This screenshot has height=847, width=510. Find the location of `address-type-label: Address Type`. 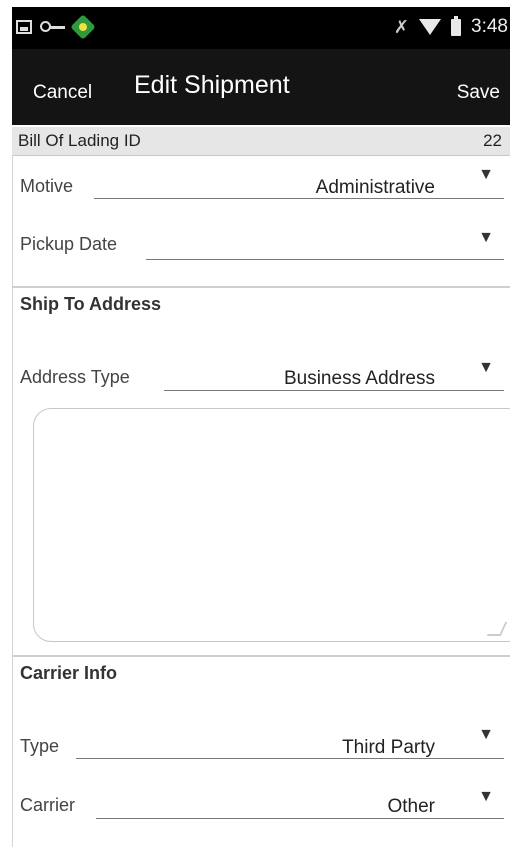

address-type-label: Address Type is located at coordinates (75, 377).